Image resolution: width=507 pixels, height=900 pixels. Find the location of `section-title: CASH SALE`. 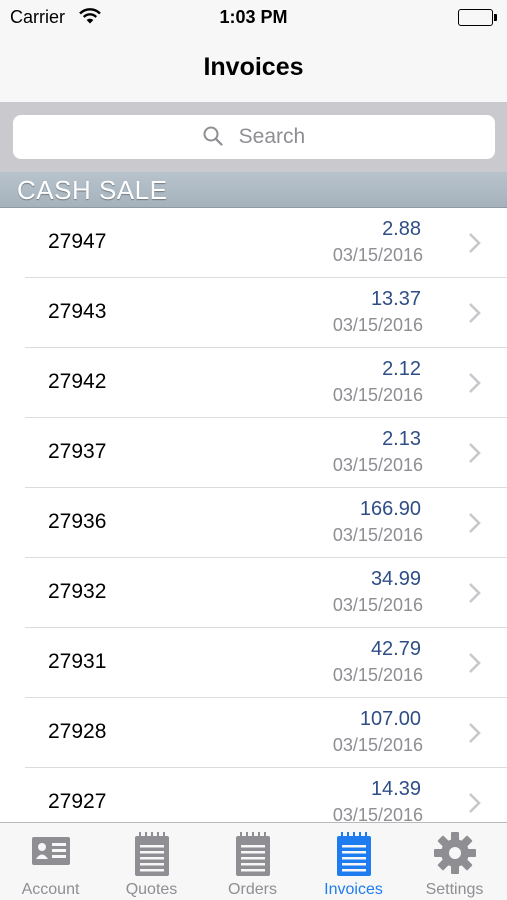

section-title: CASH SALE is located at coordinates (92, 190).